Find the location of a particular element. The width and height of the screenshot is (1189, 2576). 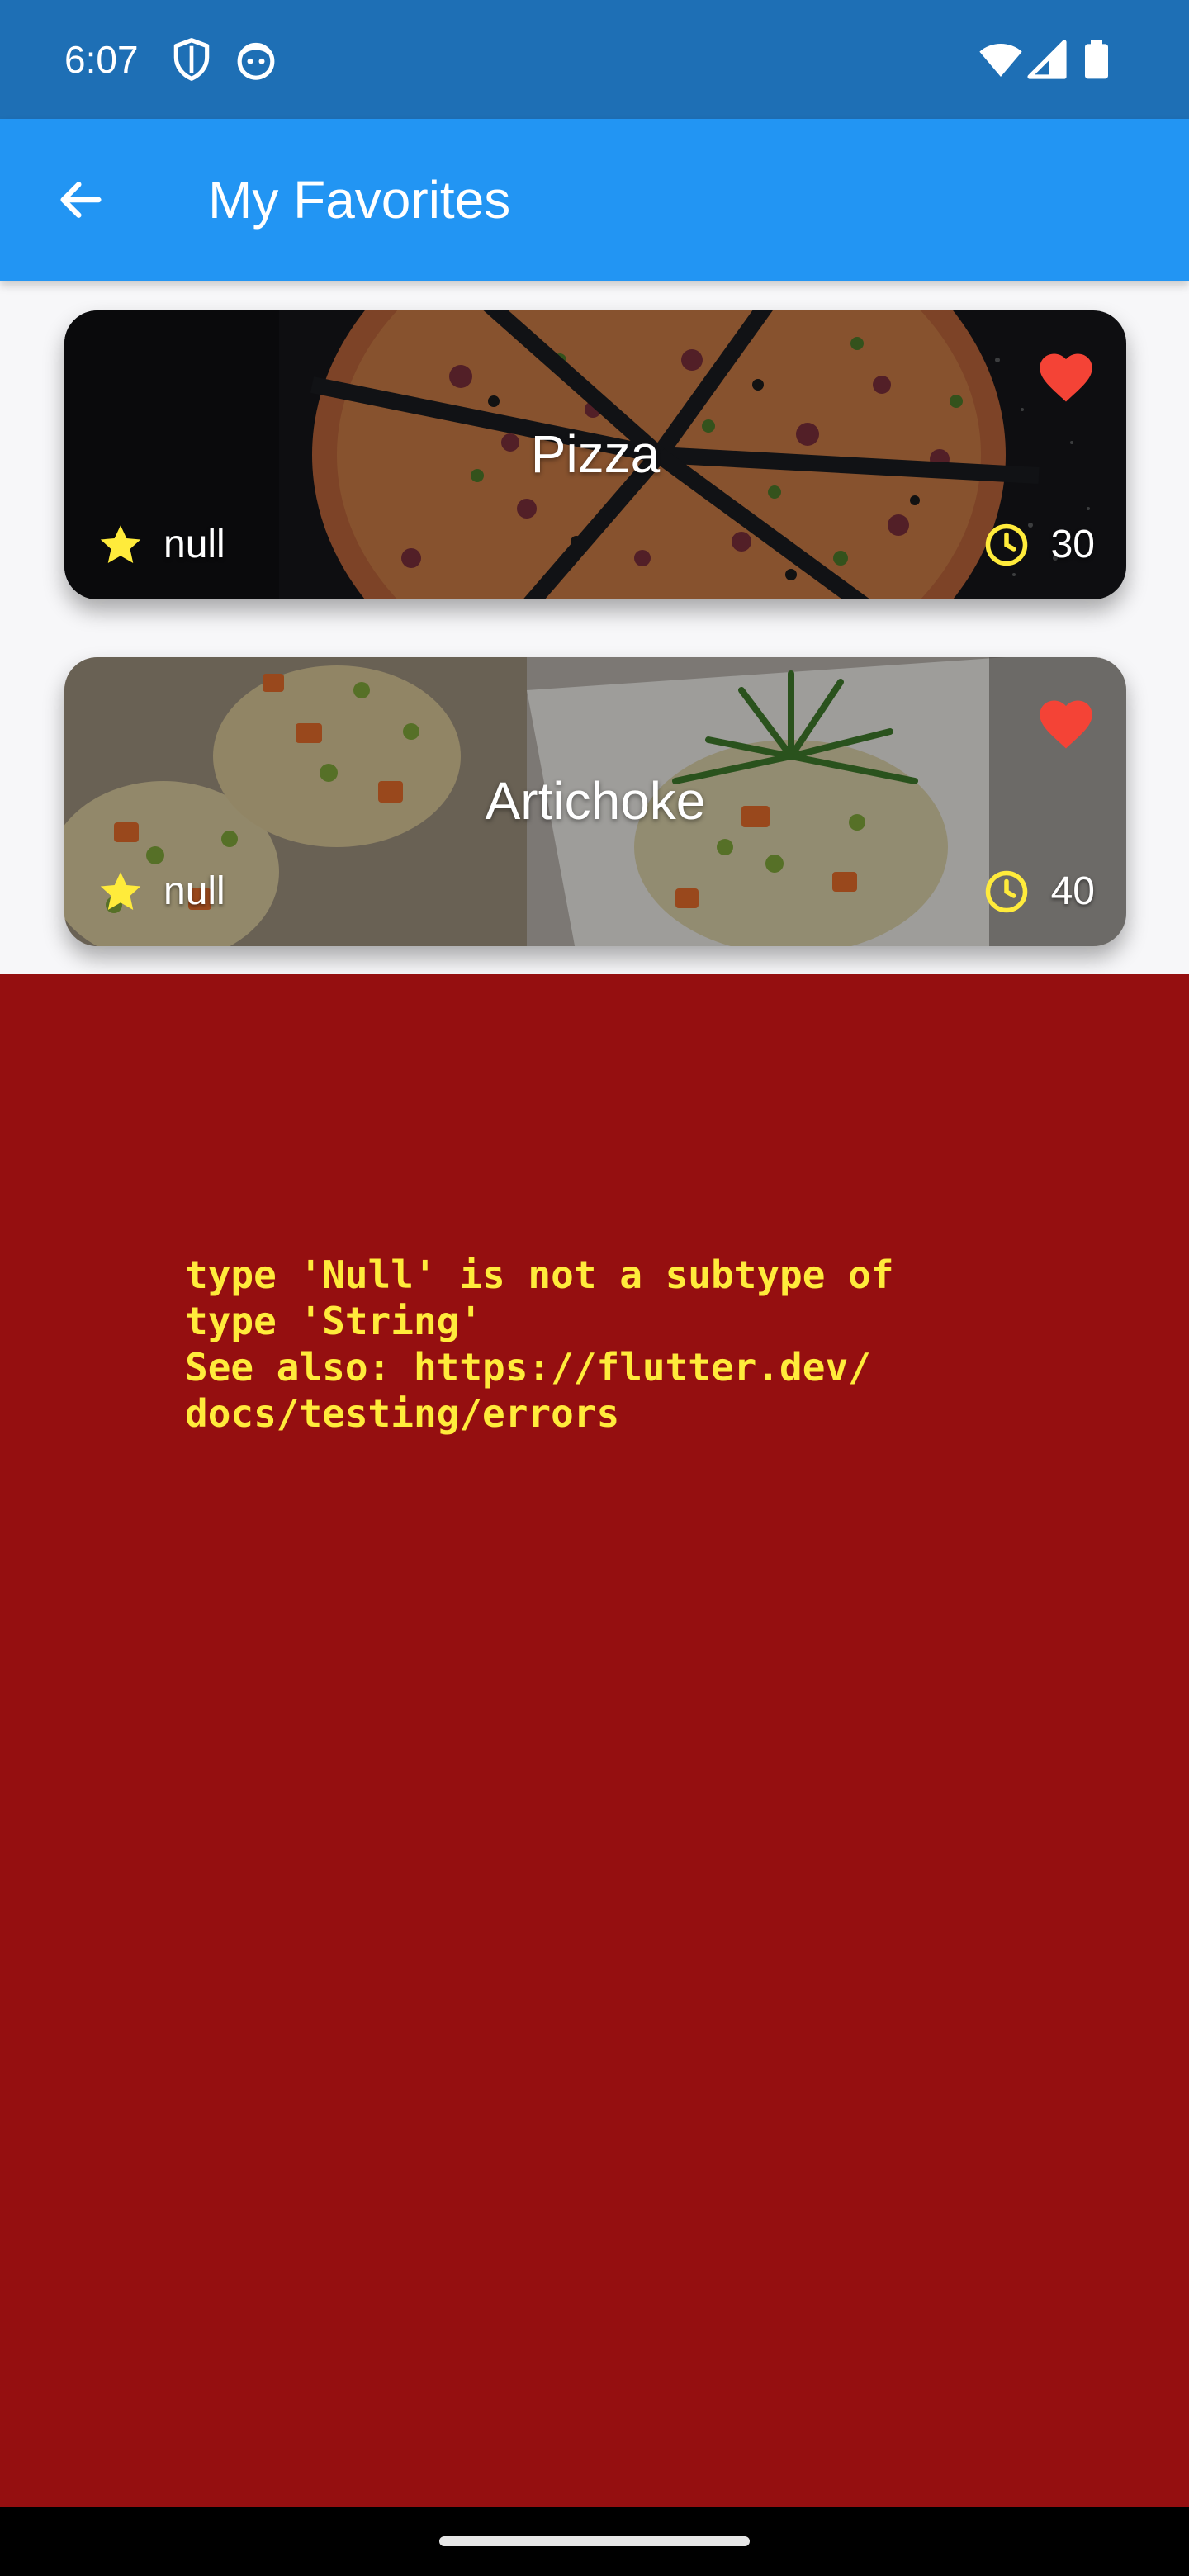

page-title: My Favorites is located at coordinates (359, 200).